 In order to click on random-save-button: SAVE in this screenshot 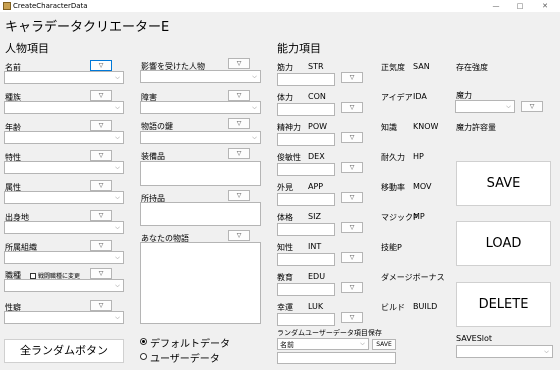, I will do `click(384, 344)`.